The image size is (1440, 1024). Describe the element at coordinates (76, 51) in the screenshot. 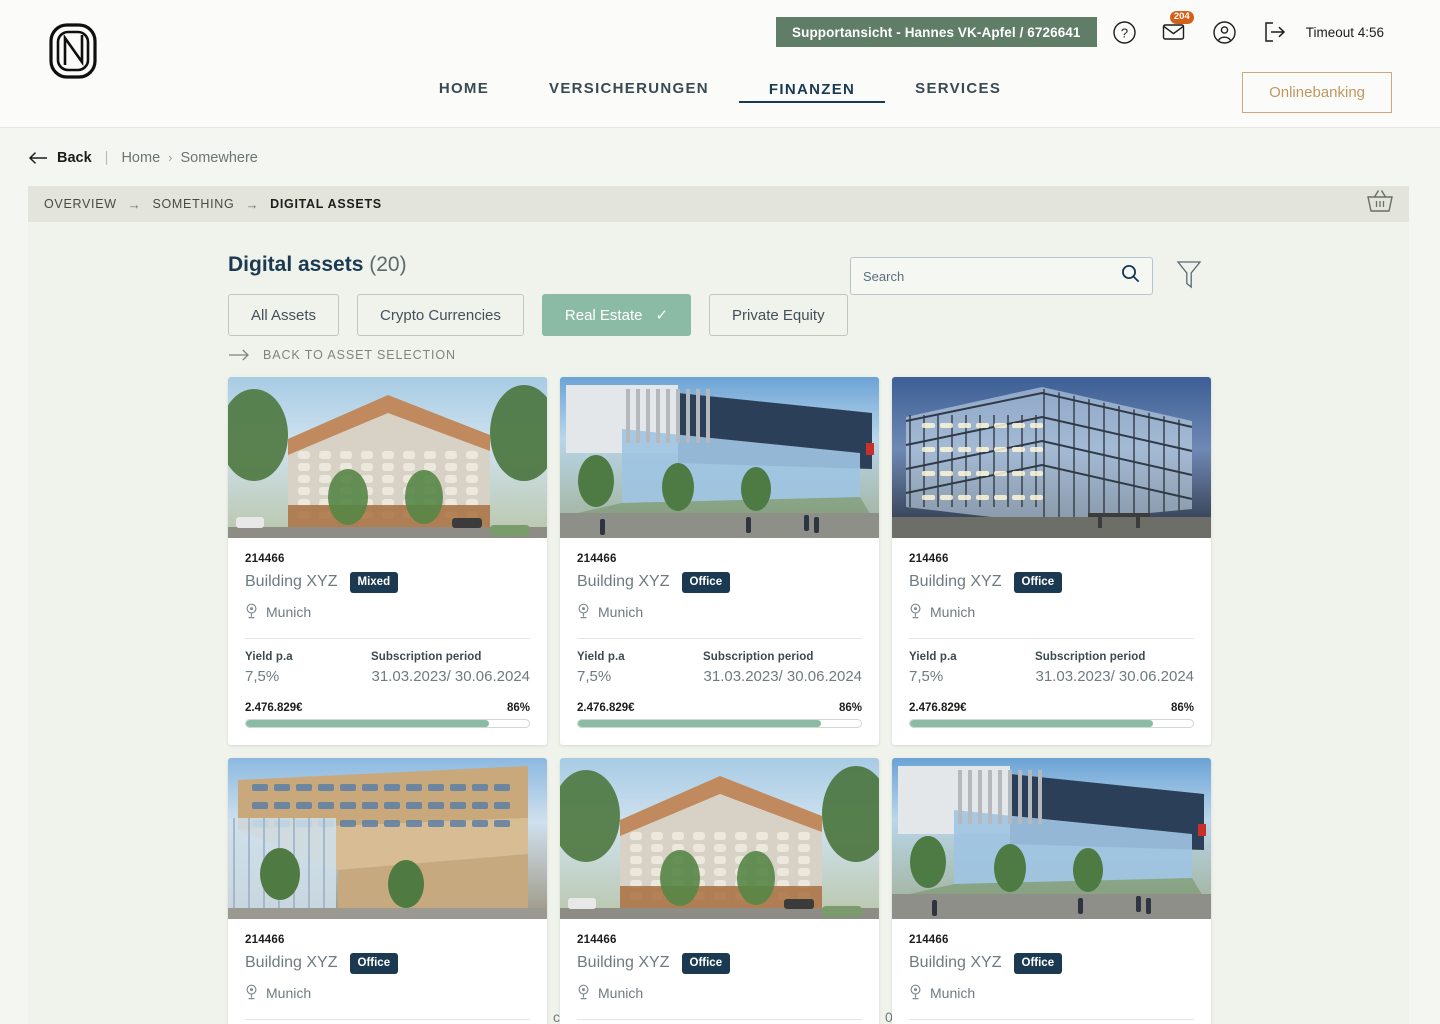

I see `brand-logo` at that location.